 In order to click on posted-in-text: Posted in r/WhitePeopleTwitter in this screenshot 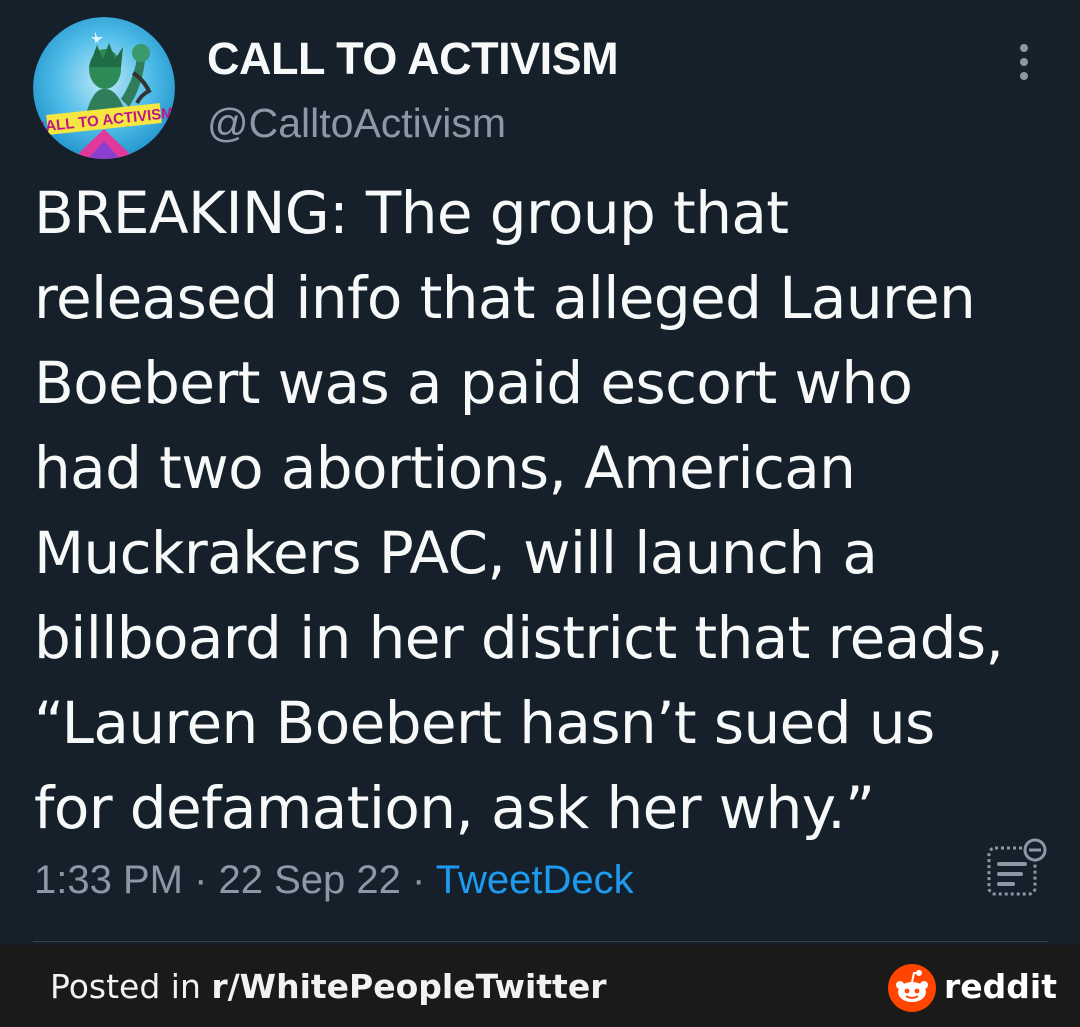, I will do `click(328, 986)`.